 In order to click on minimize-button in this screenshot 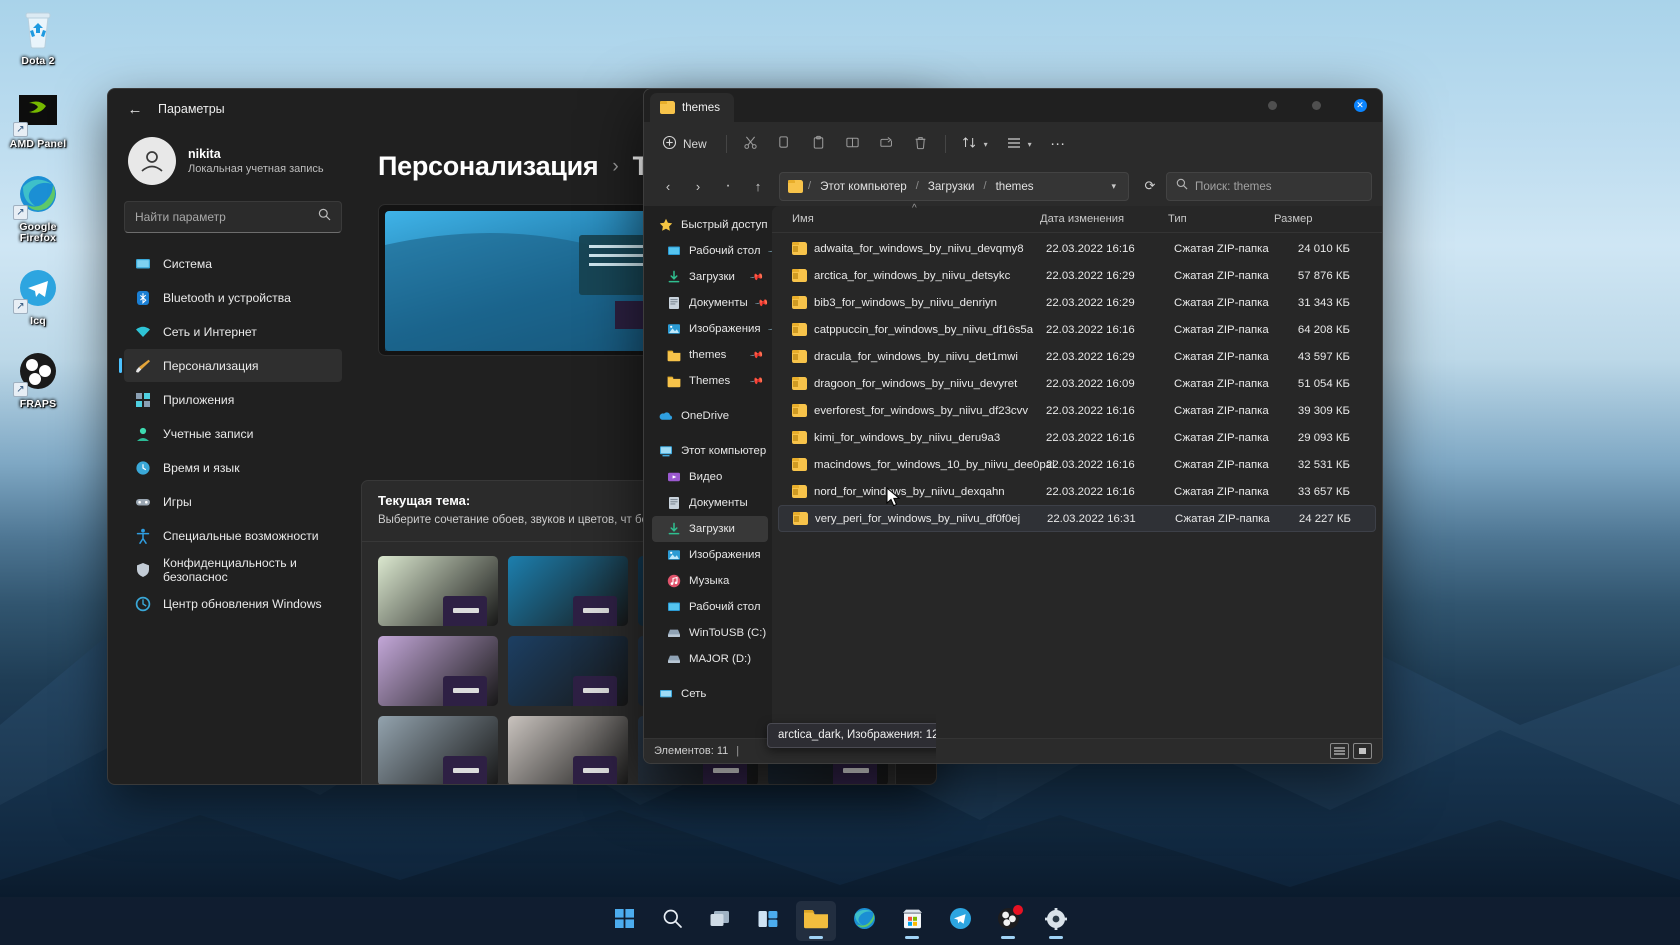, I will do `click(1272, 105)`.